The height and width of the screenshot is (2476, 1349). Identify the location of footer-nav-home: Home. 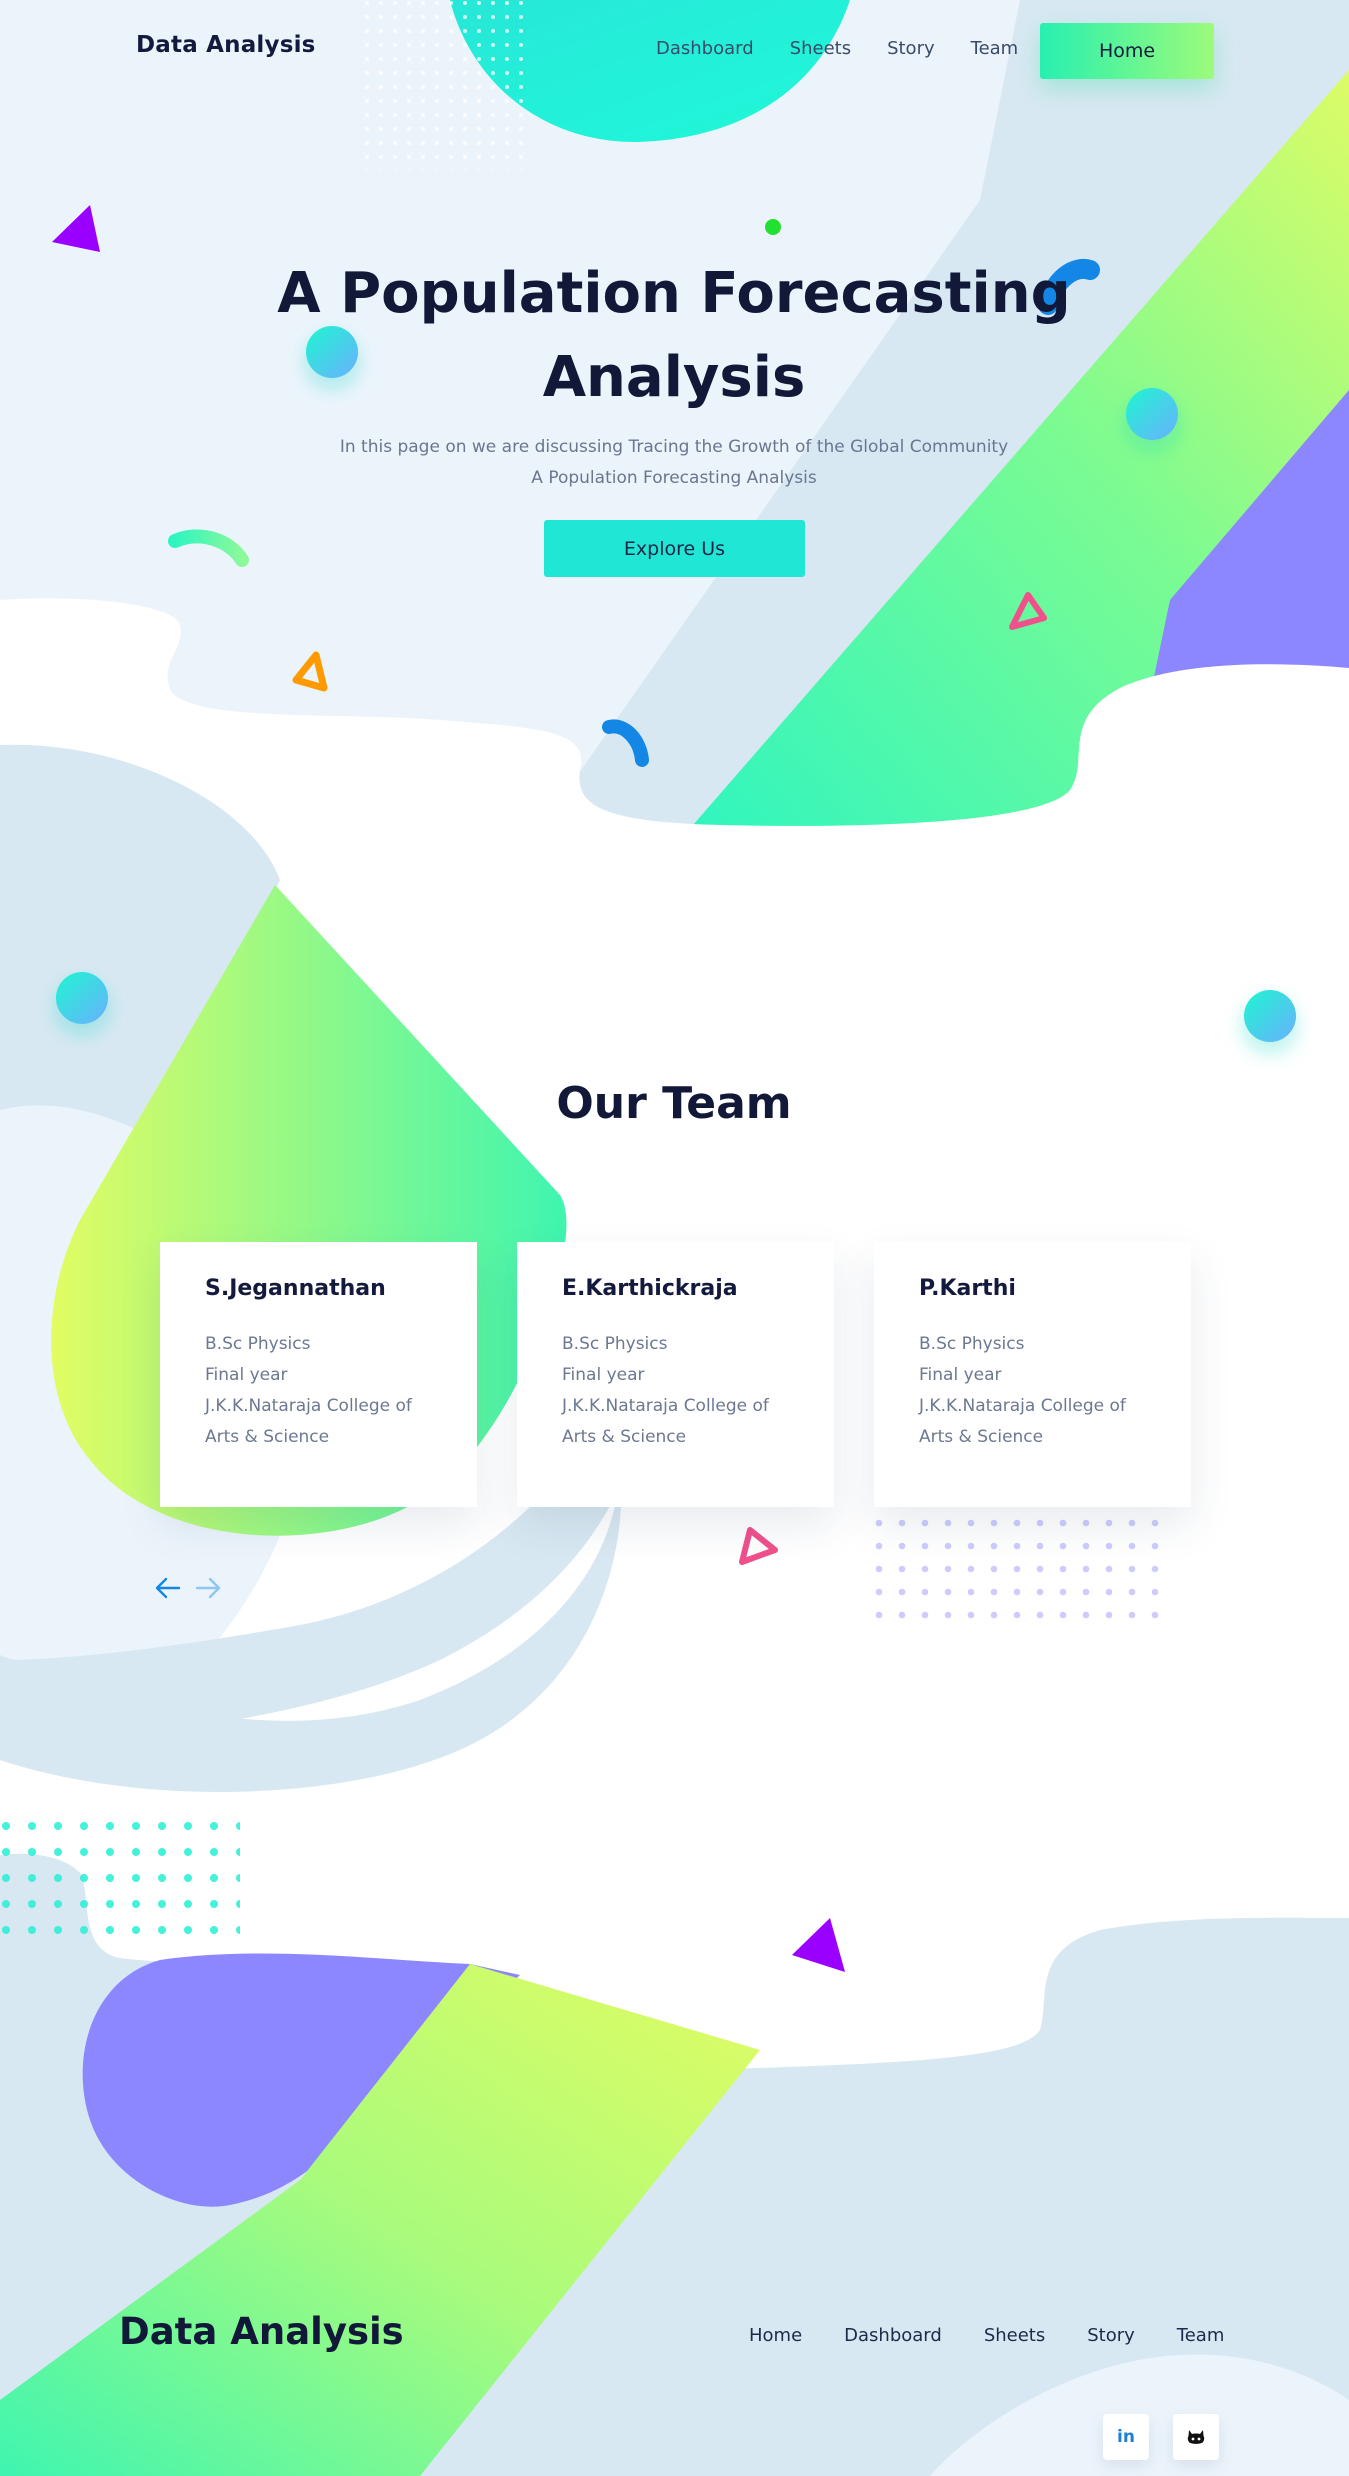
(775, 2335).